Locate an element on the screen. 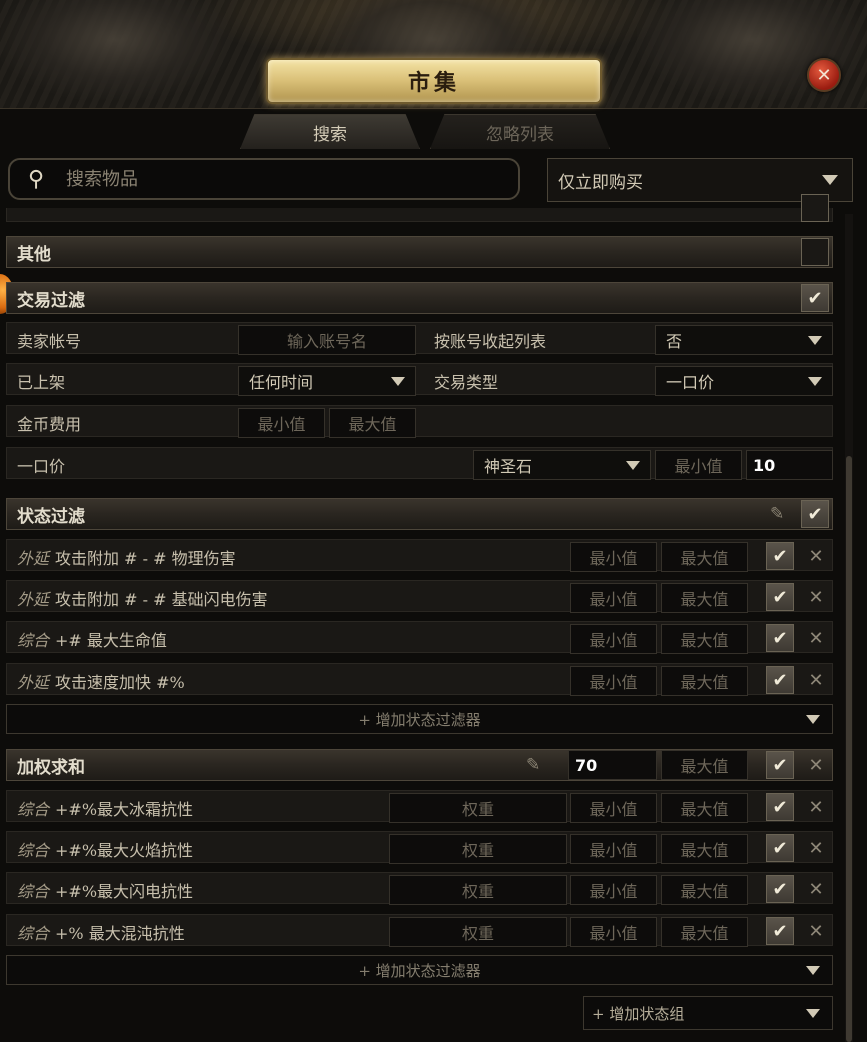 The image size is (867, 1042). filter-row-listed: 已上架 任何时间 交易类型 一口价 is located at coordinates (419, 379).